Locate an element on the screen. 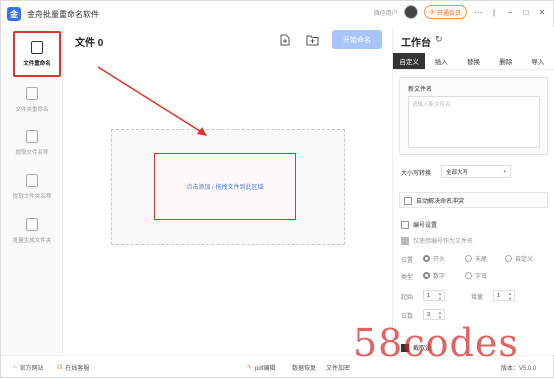  chevron-down-icon: ▾ is located at coordinates (504, 171).